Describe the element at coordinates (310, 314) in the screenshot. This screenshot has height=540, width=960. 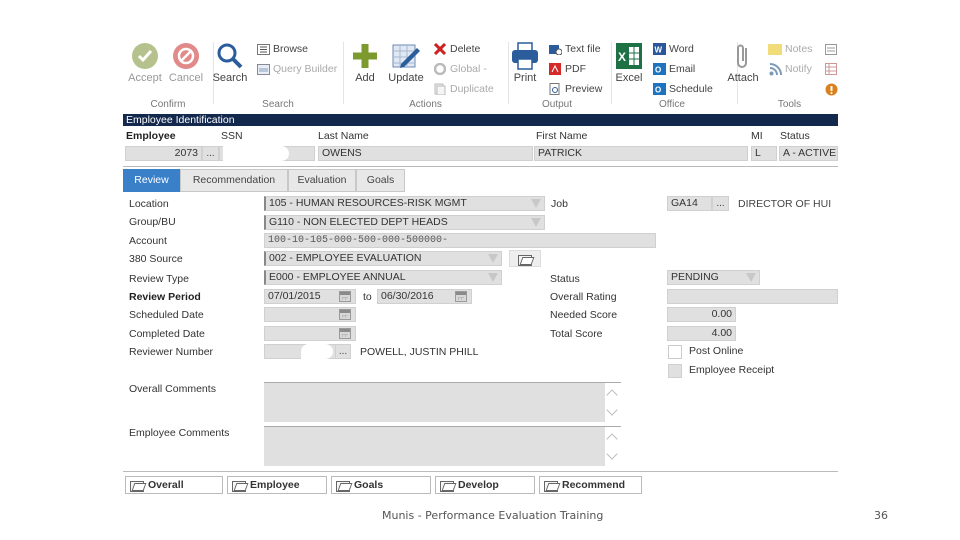
I see `scheduled-date-field` at that location.